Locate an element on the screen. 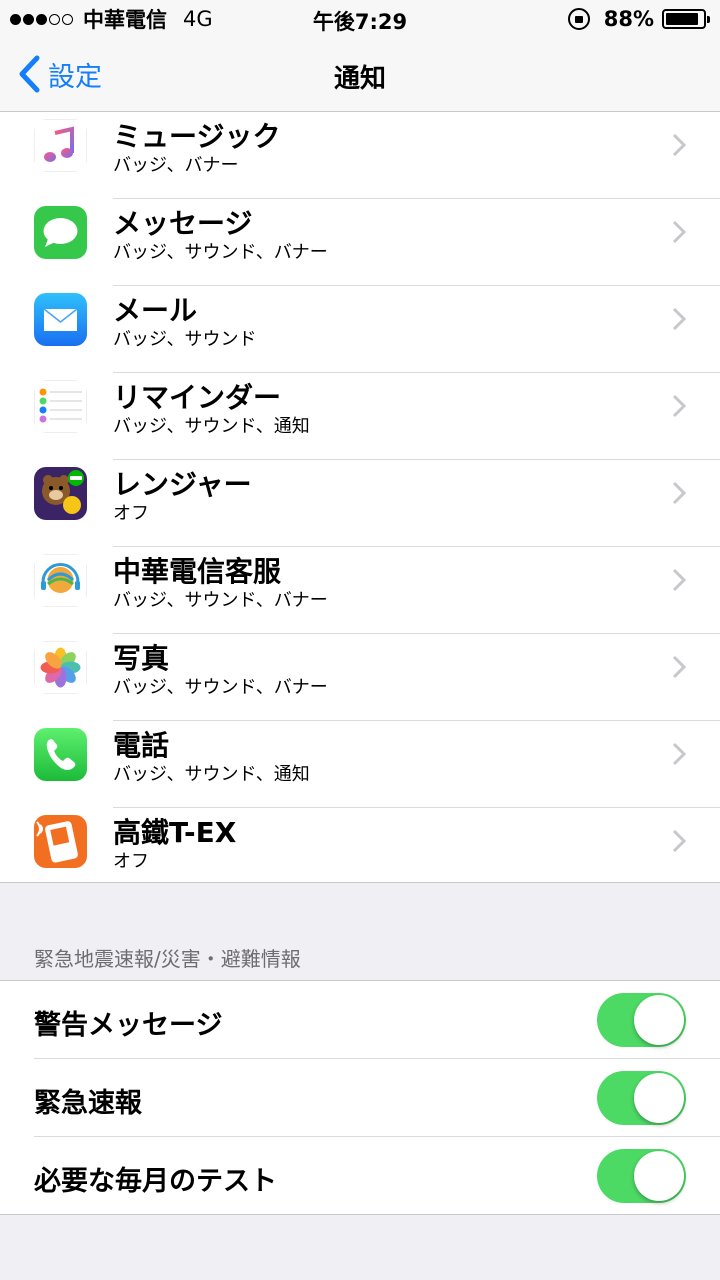 The image size is (720, 1280). toggle-row-warning-messages: 警告メッセージ is located at coordinates (360, 1020).